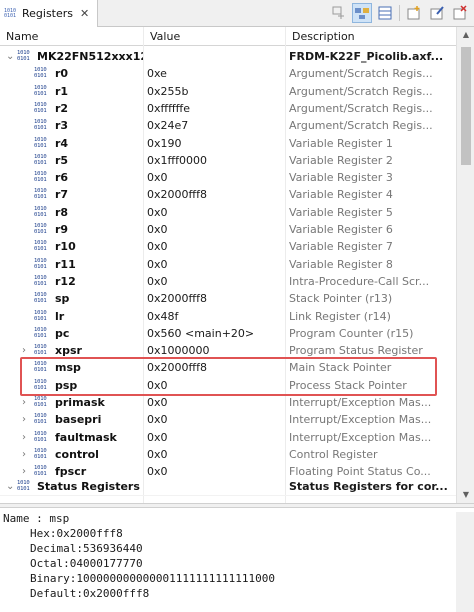  I want to click on collapse-all-icon, so click(339, 13).